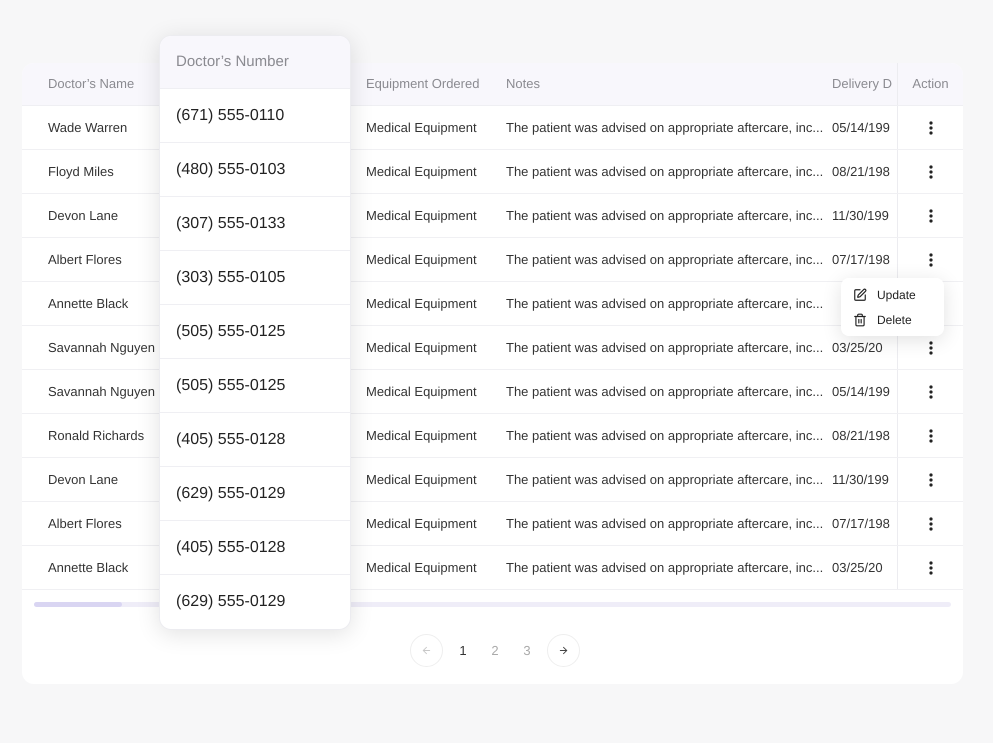  What do you see at coordinates (231, 170) in the screenshot?
I see `phone-number: (480) 555-0103` at bounding box center [231, 170].